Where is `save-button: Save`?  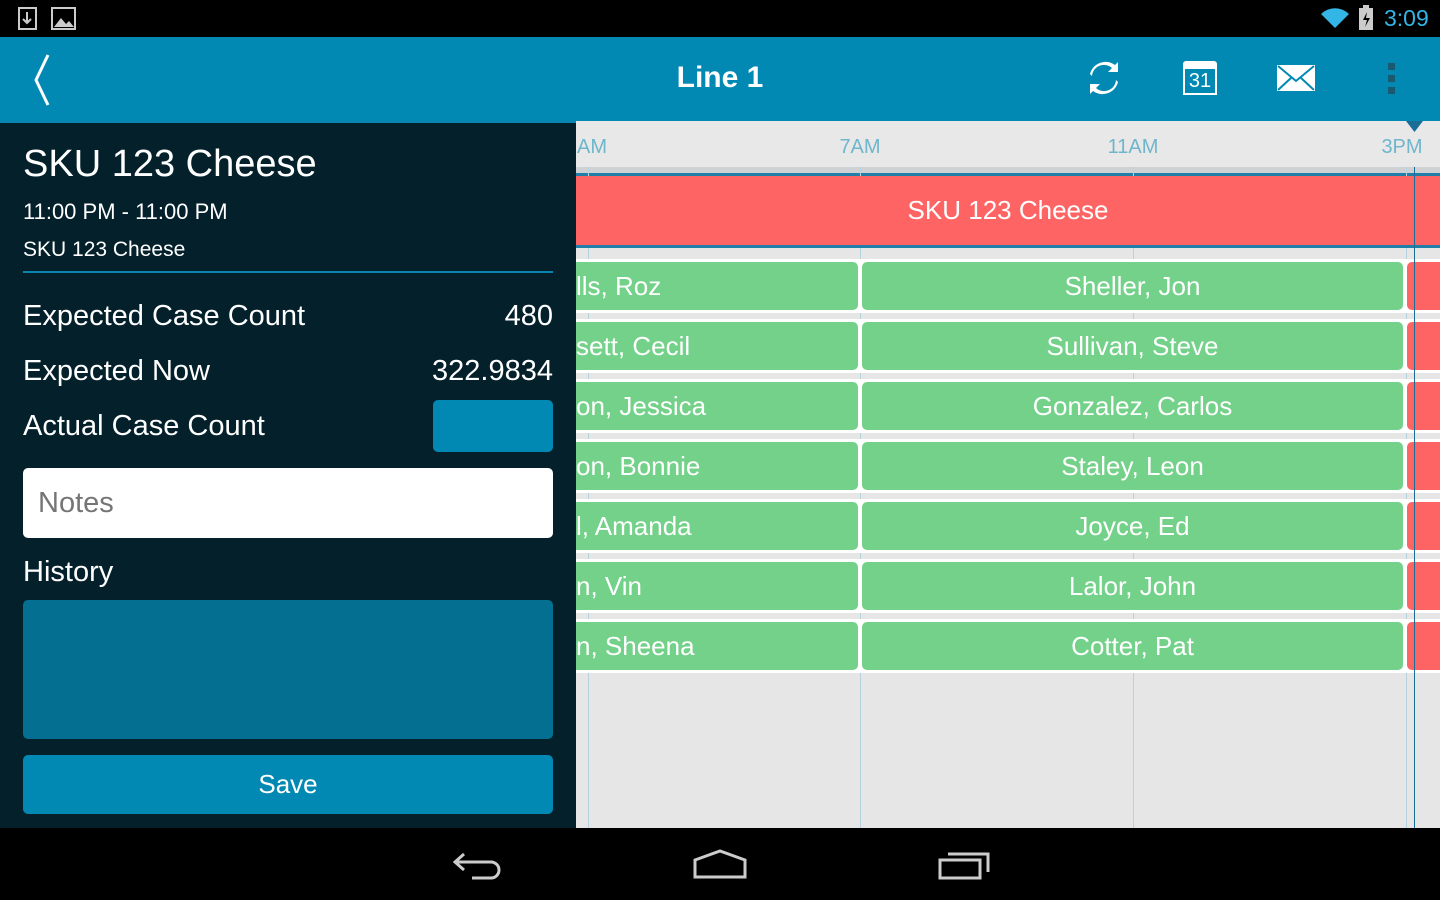 save-button: Save is located at coordinates (288, 784).